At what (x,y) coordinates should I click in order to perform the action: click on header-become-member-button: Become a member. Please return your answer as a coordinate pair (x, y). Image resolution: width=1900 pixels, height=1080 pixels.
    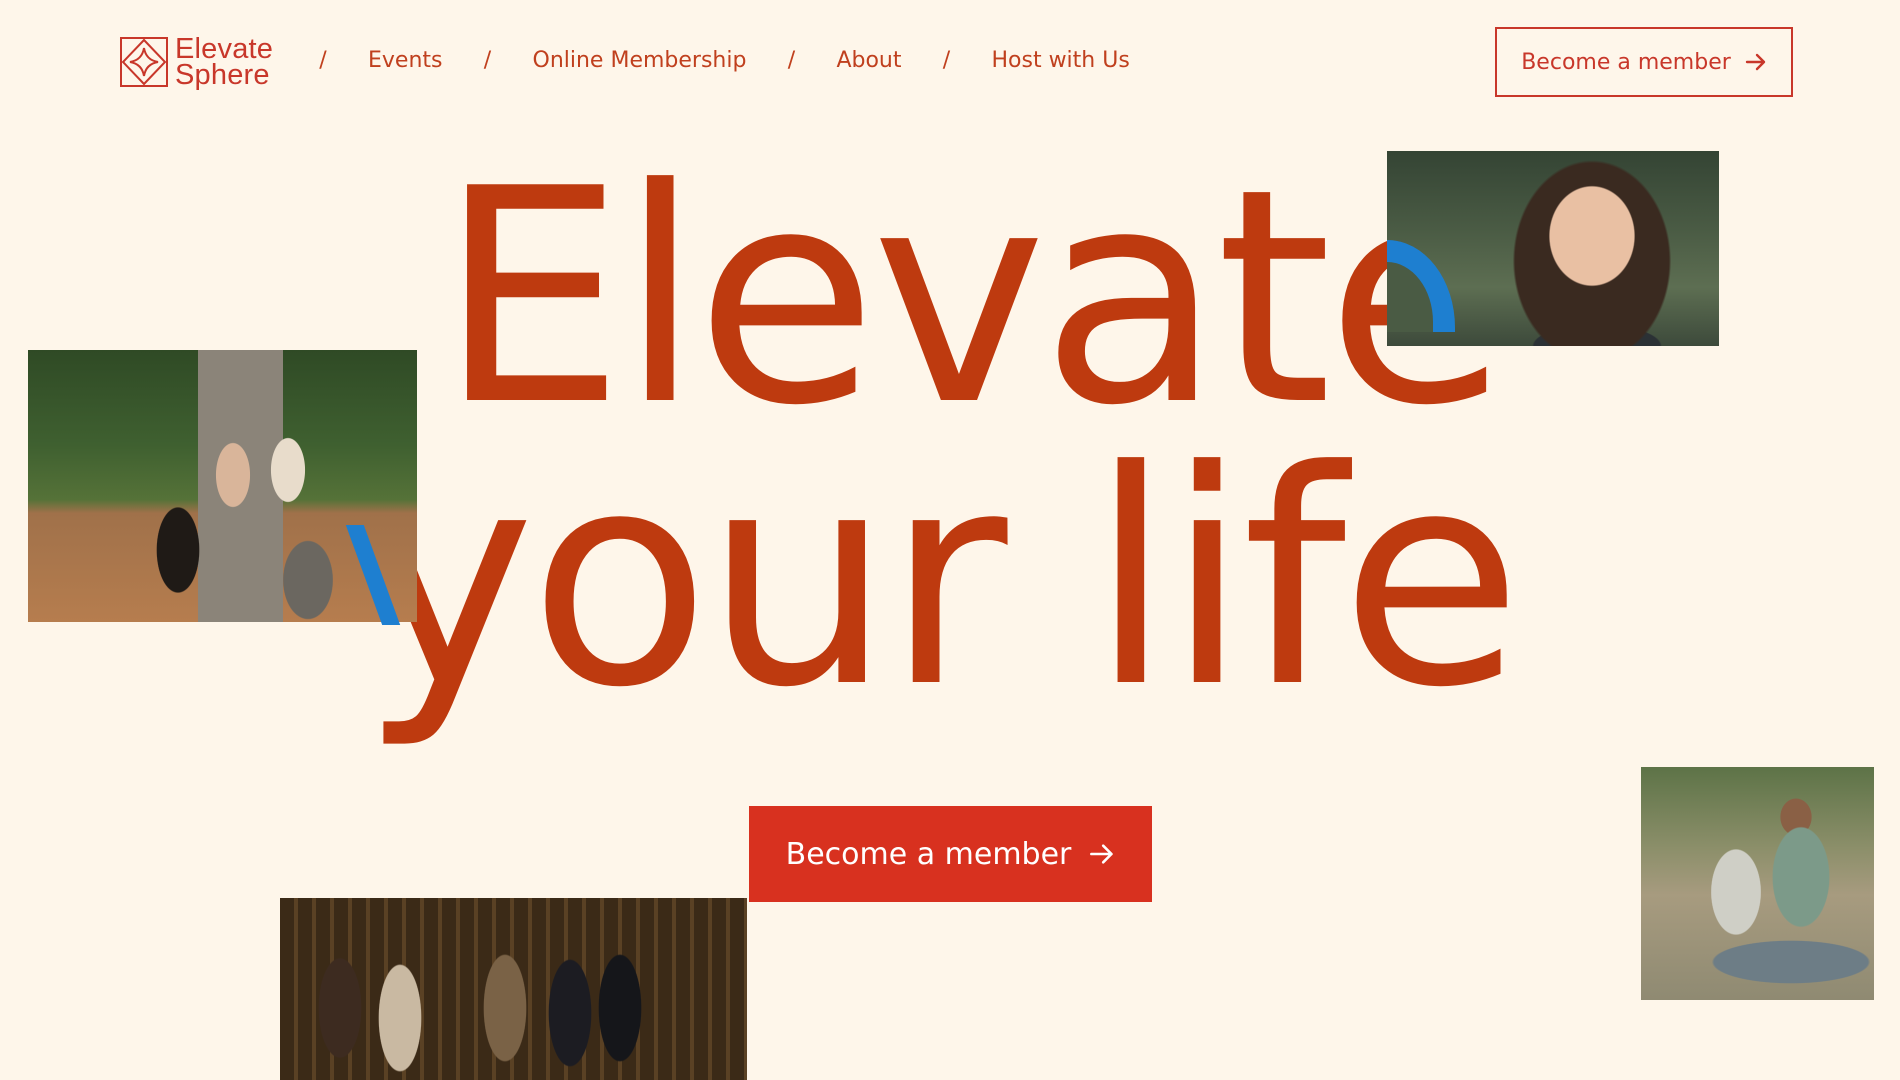
    Looking at the image, I should click on (1644, 62).